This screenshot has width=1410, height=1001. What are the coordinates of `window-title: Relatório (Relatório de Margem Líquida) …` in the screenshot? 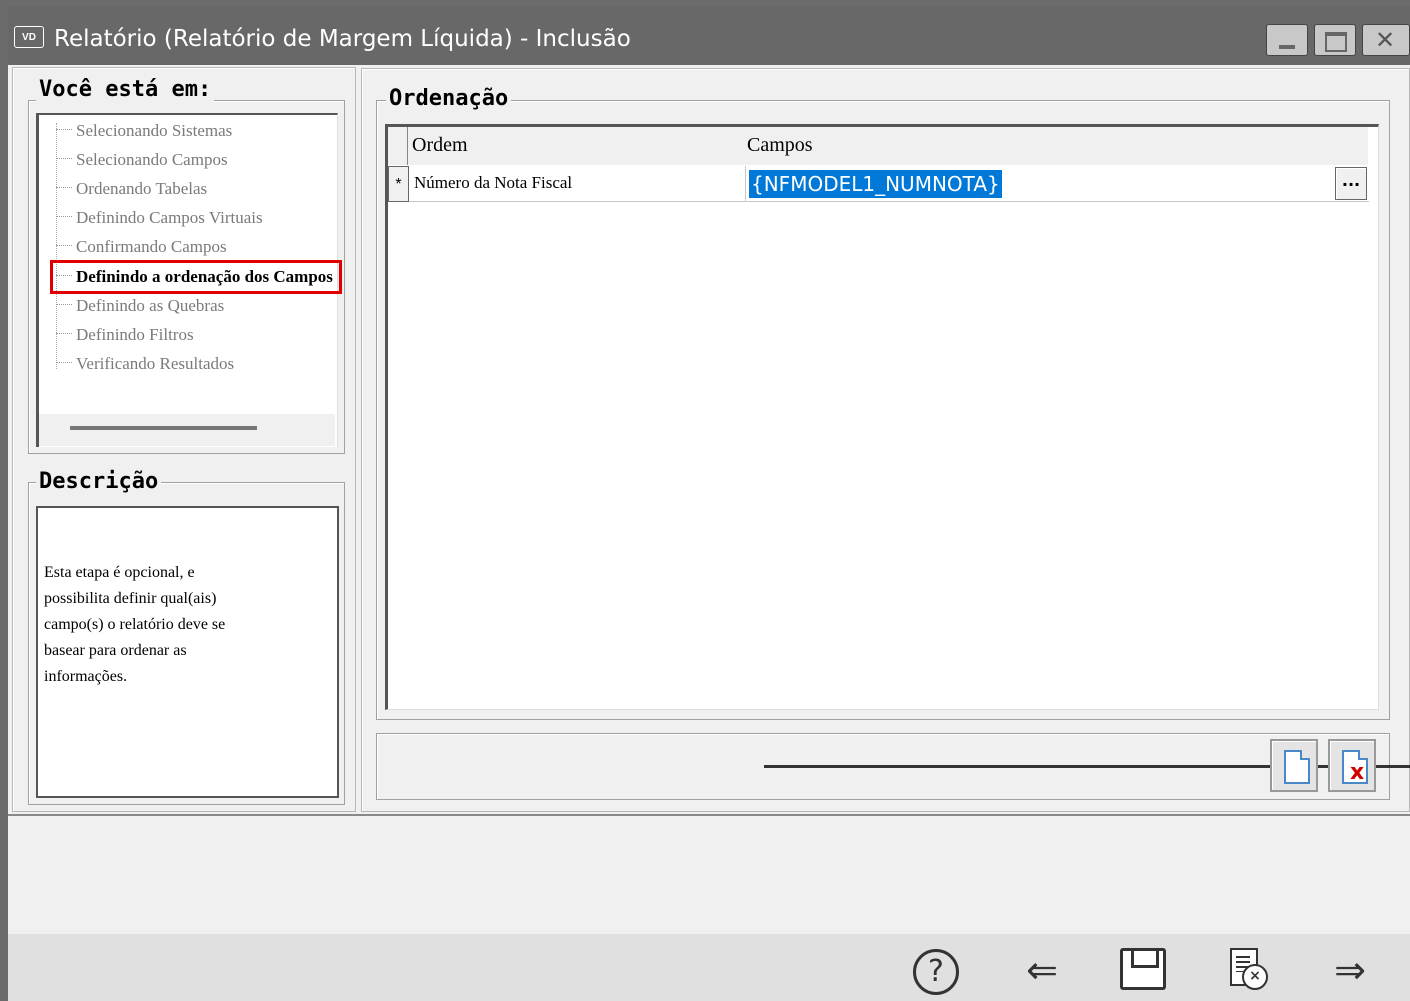 It's located at (342, 39).